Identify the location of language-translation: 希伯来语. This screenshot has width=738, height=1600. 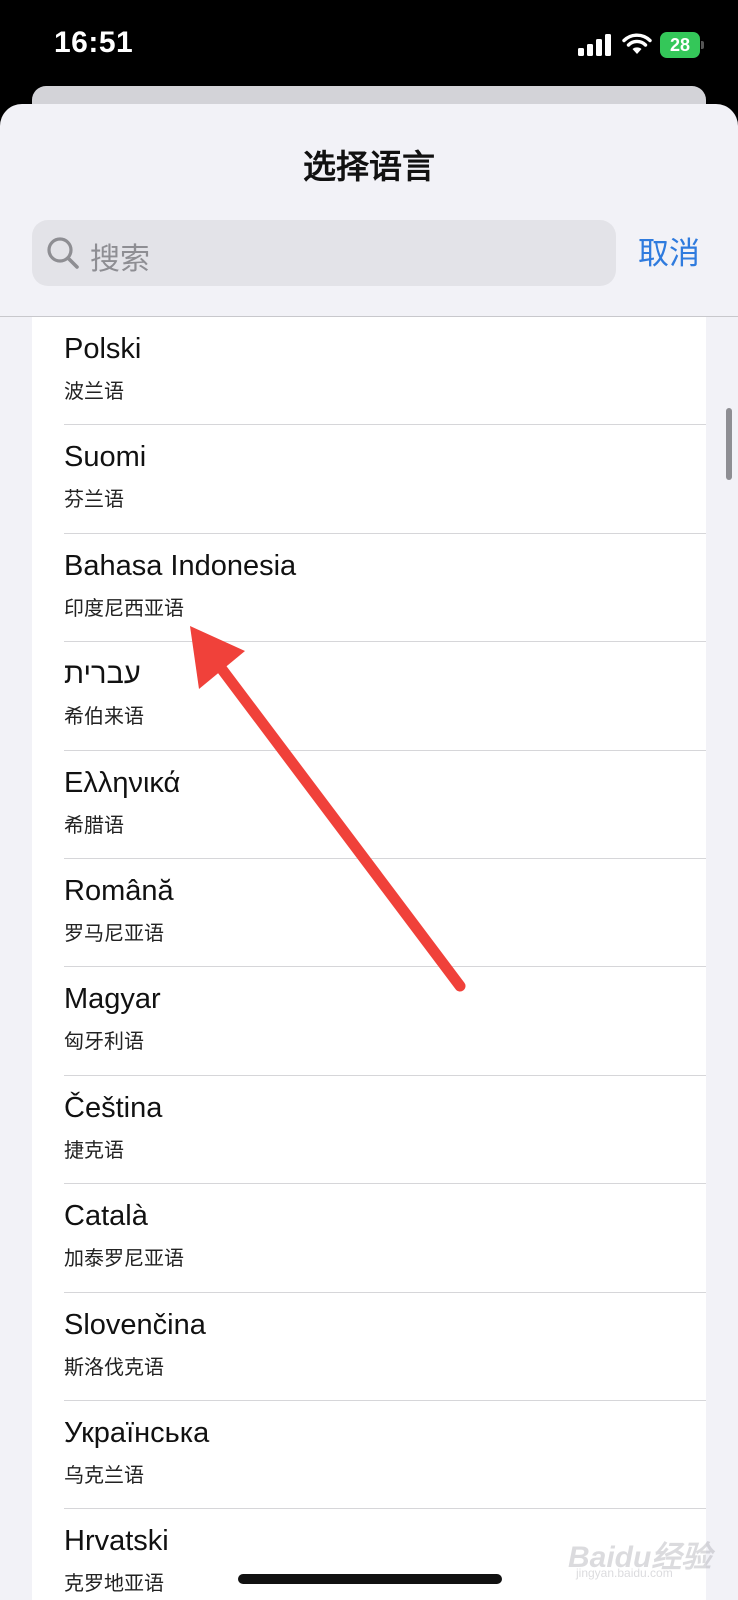
(104, 717).